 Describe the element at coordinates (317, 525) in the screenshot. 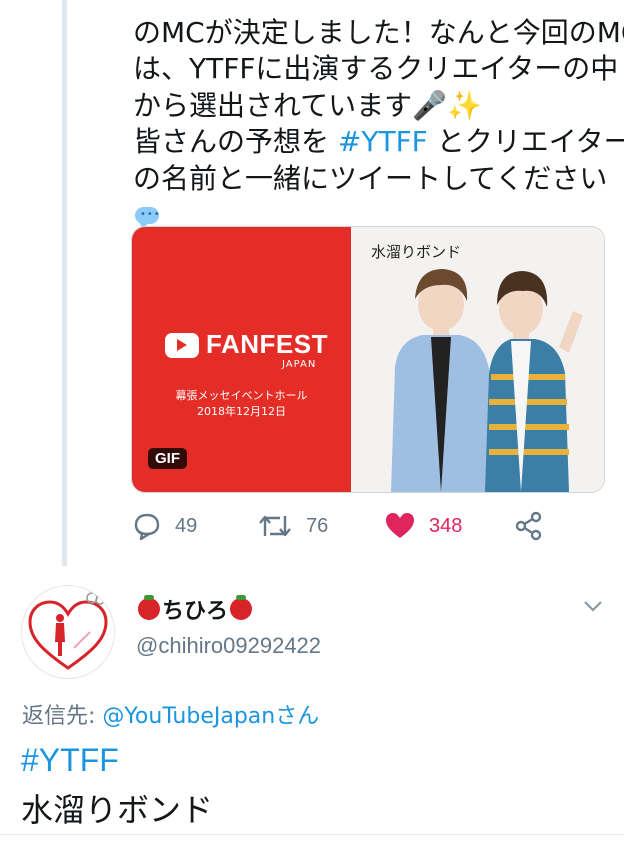

I see `retweet-count: 76` at that location.